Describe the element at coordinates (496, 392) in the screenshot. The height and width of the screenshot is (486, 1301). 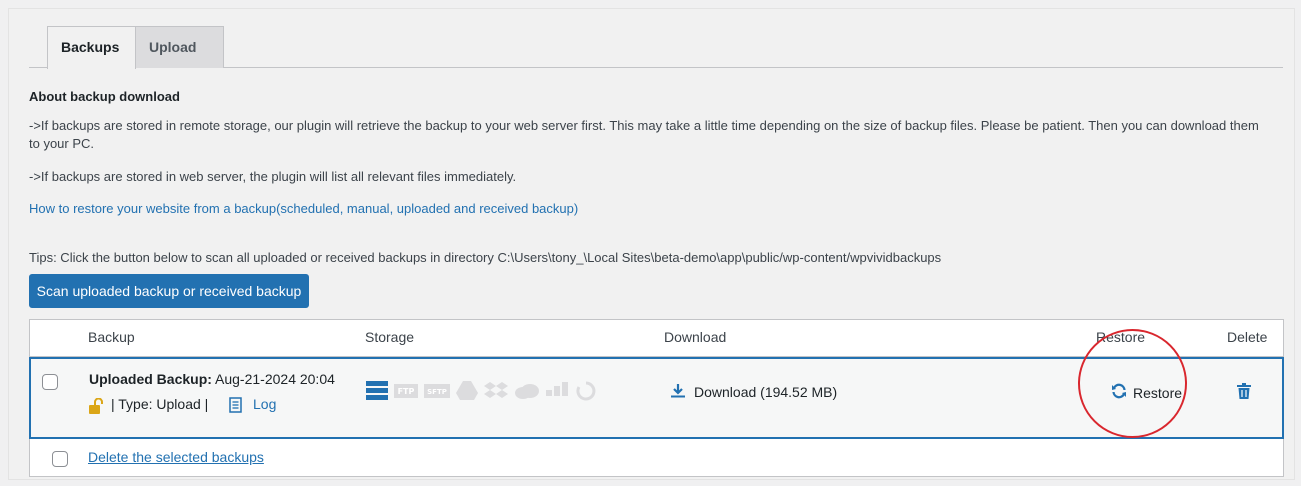
I see `dropbox-icon` at that location.